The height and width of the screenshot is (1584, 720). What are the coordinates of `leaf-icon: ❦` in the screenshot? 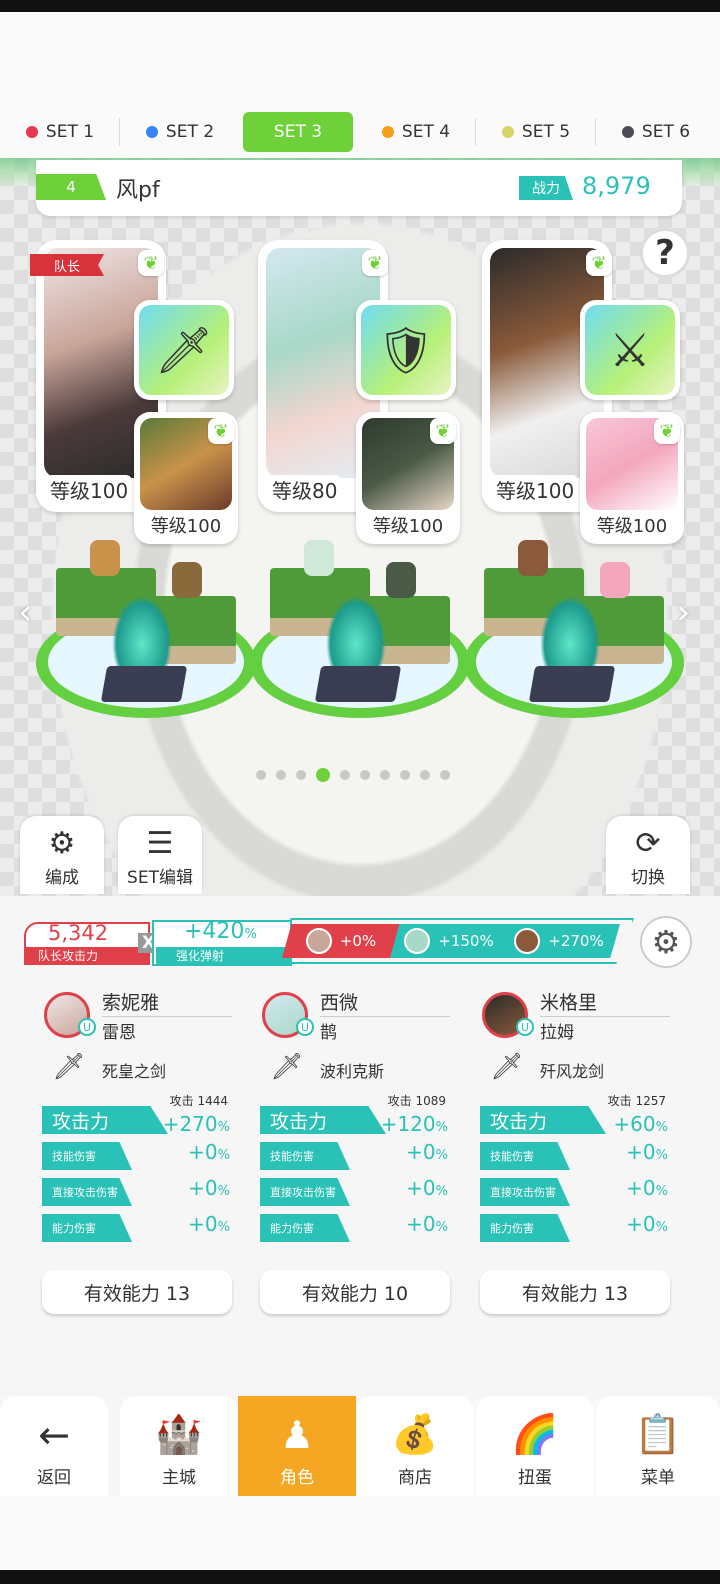 It's located at (221, 431).